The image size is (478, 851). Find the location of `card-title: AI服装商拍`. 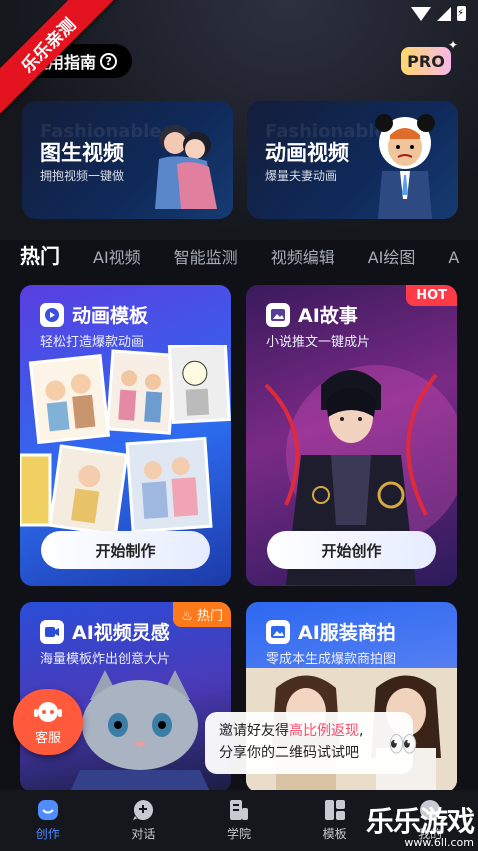

card-title: AI服装商拍 is located at coordinates (347, 633).